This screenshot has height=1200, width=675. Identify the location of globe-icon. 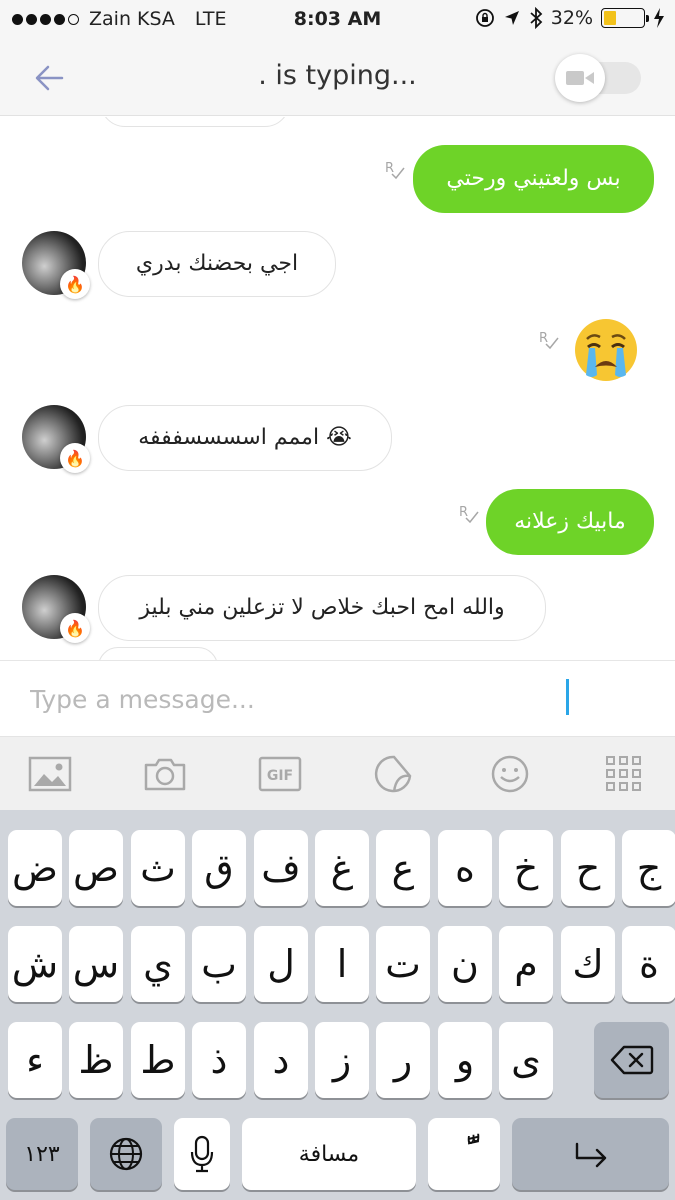
(126, 1154).